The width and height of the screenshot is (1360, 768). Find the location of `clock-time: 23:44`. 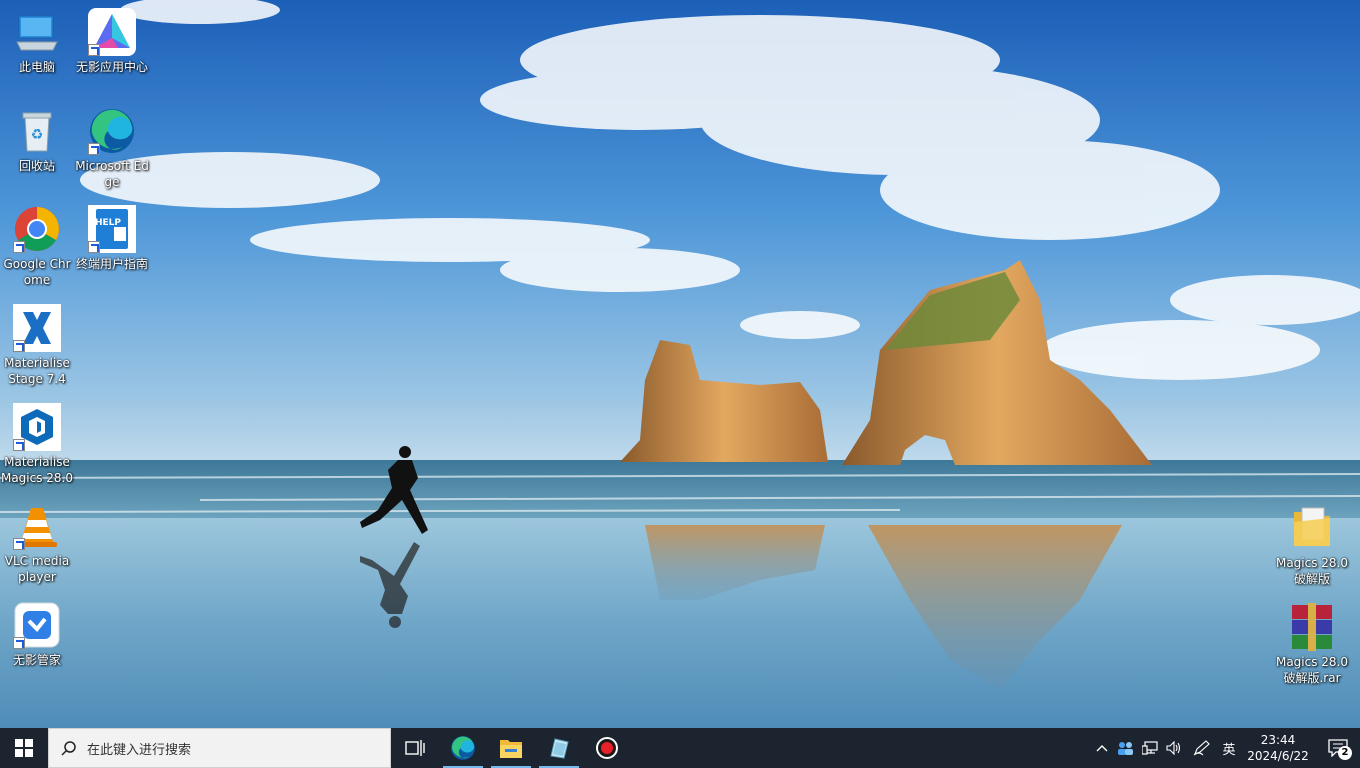

clock-time: 23:44 is located at coordinates (1278, 740).